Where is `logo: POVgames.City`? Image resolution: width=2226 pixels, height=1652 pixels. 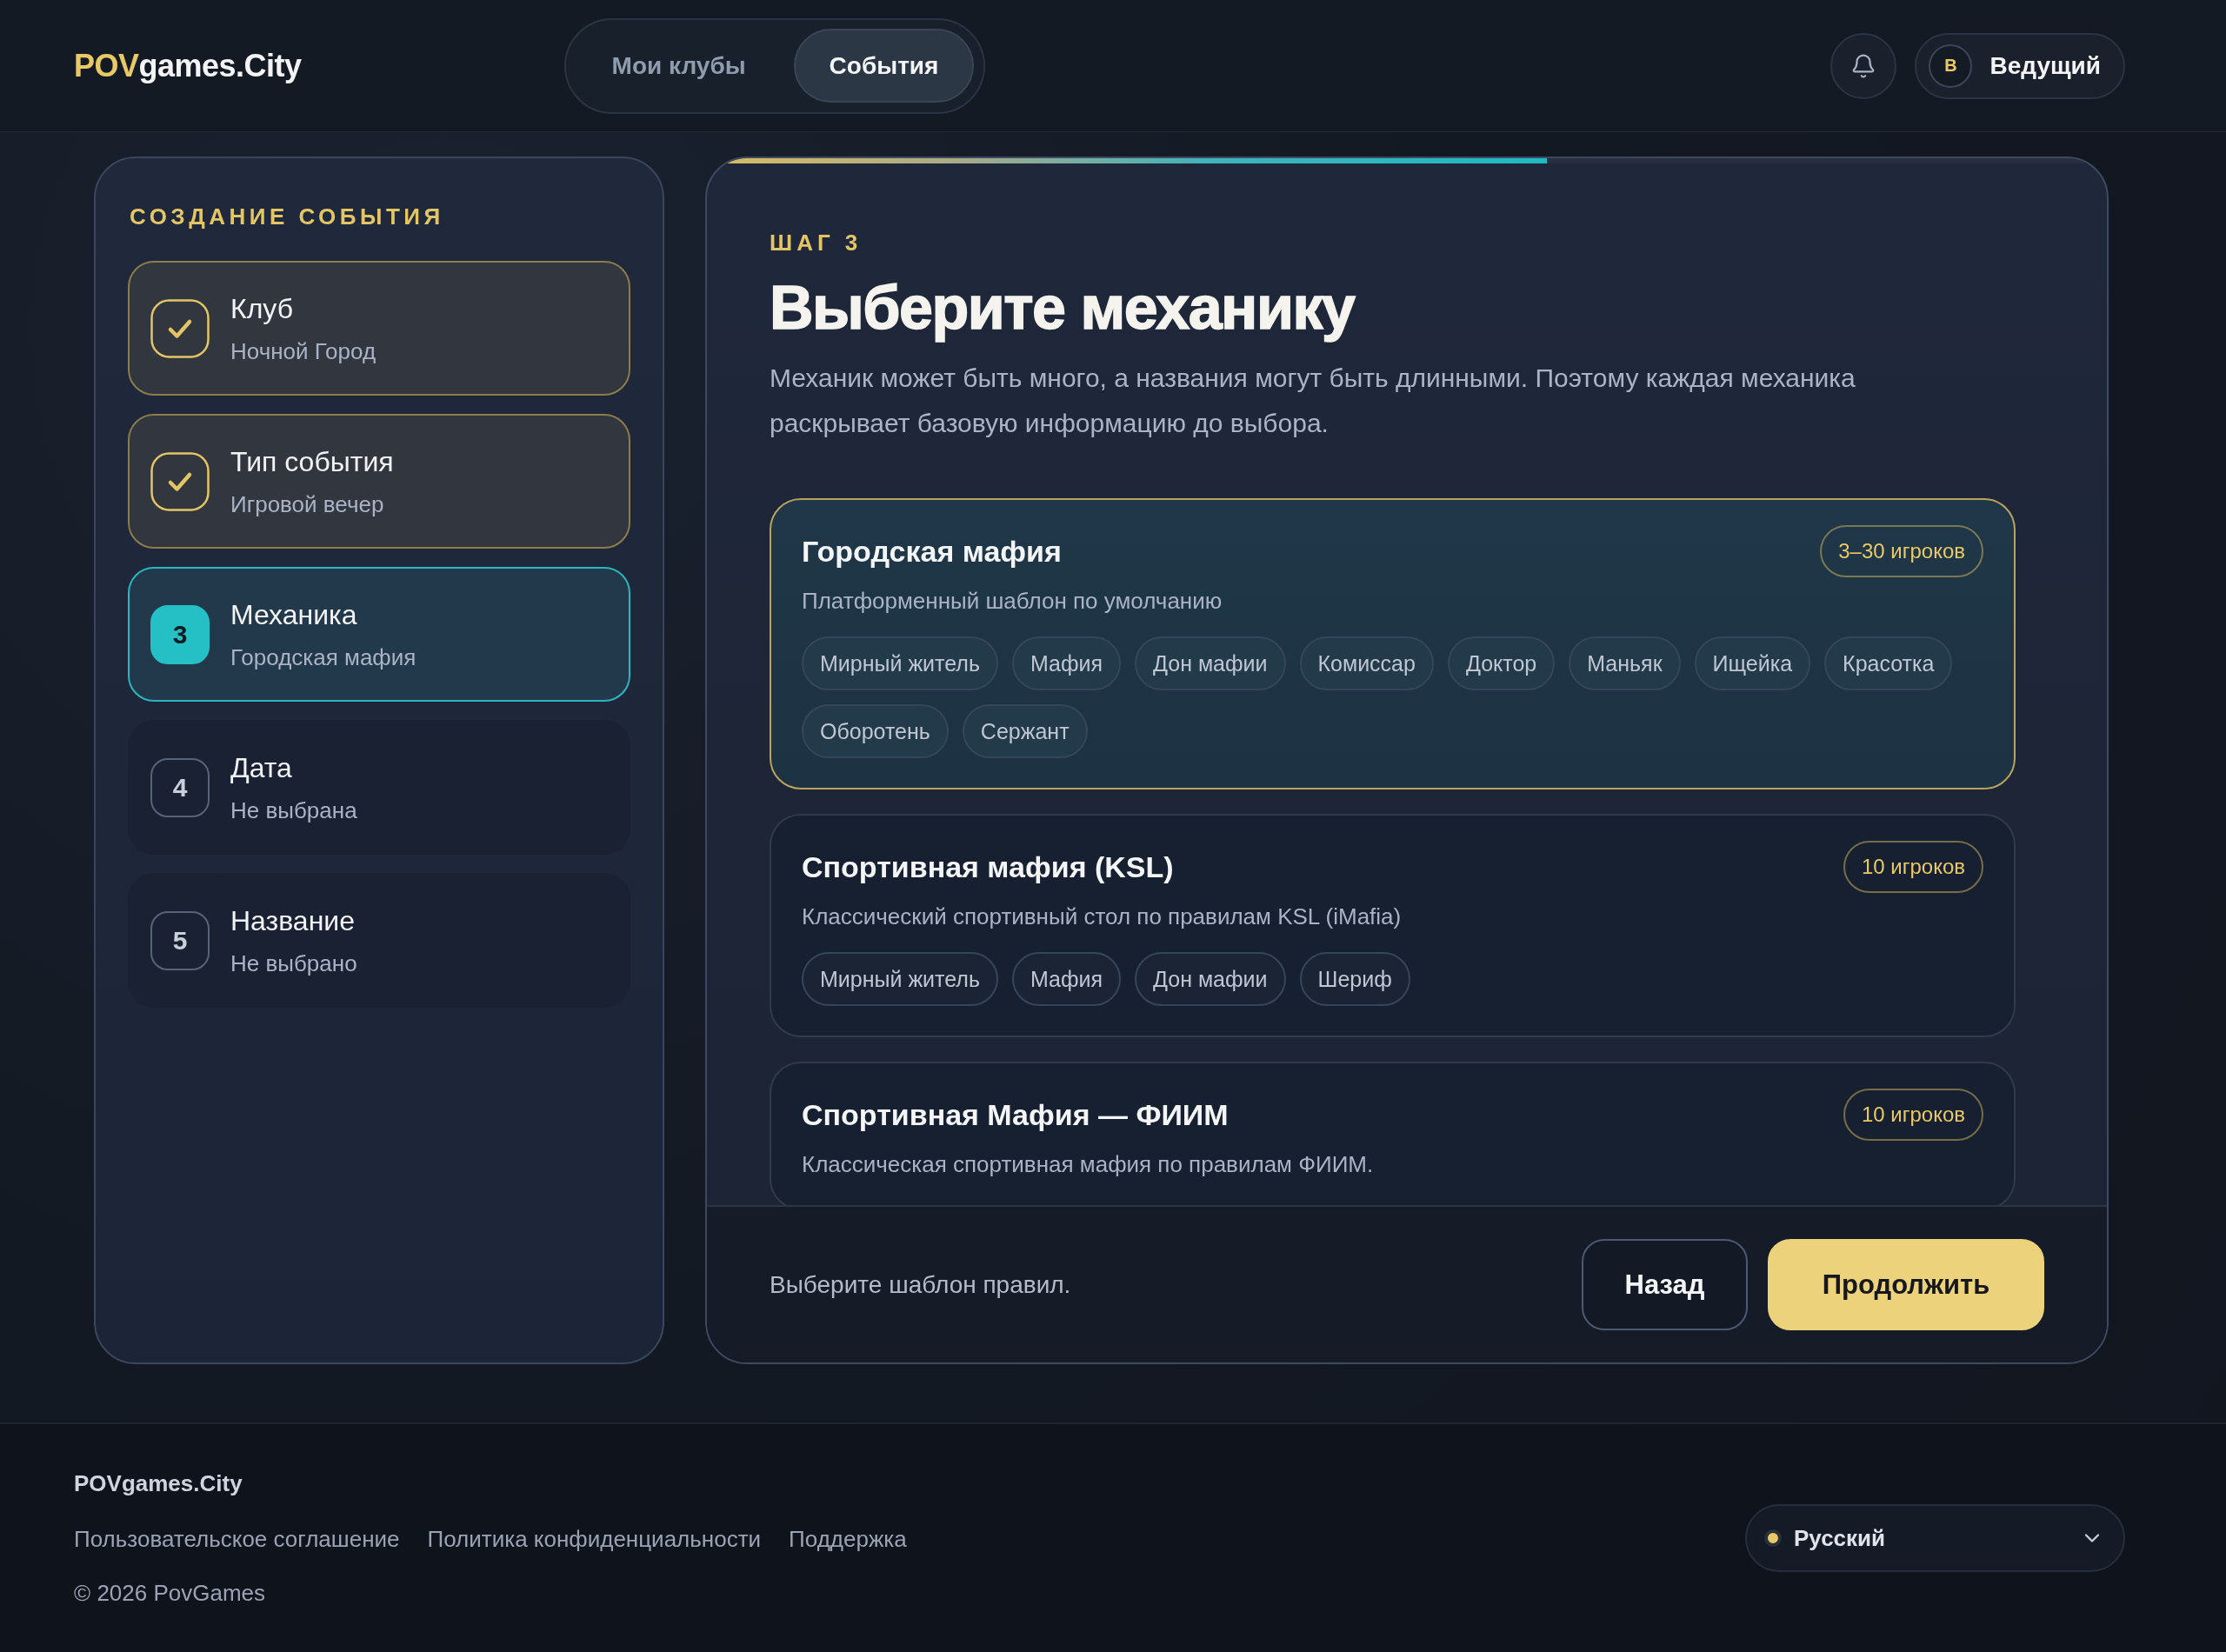
logo: POVgames.City is located at coordinates (188, 65).